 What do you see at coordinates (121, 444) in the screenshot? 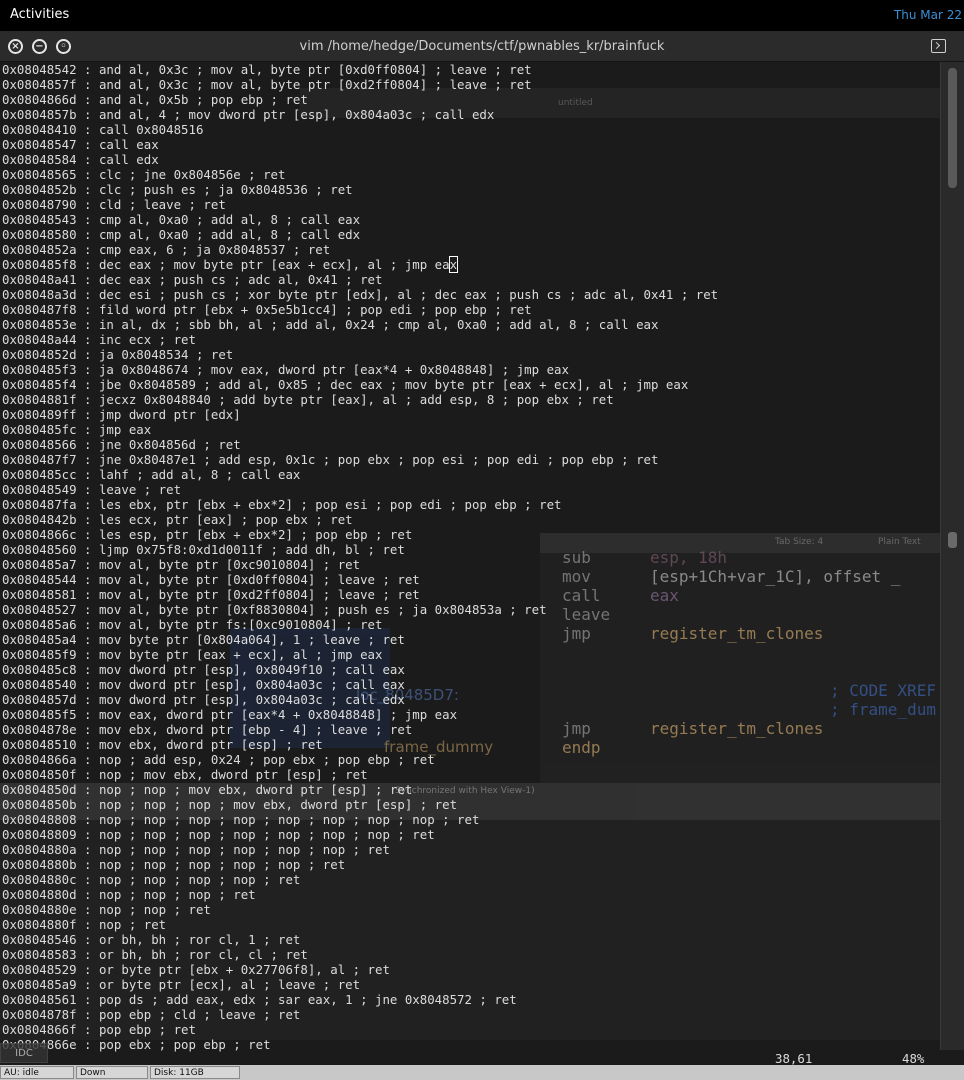
I see `vim-line: 0x08048566 : jne 0x804856d ; ret` at bounding box center [121, 444].